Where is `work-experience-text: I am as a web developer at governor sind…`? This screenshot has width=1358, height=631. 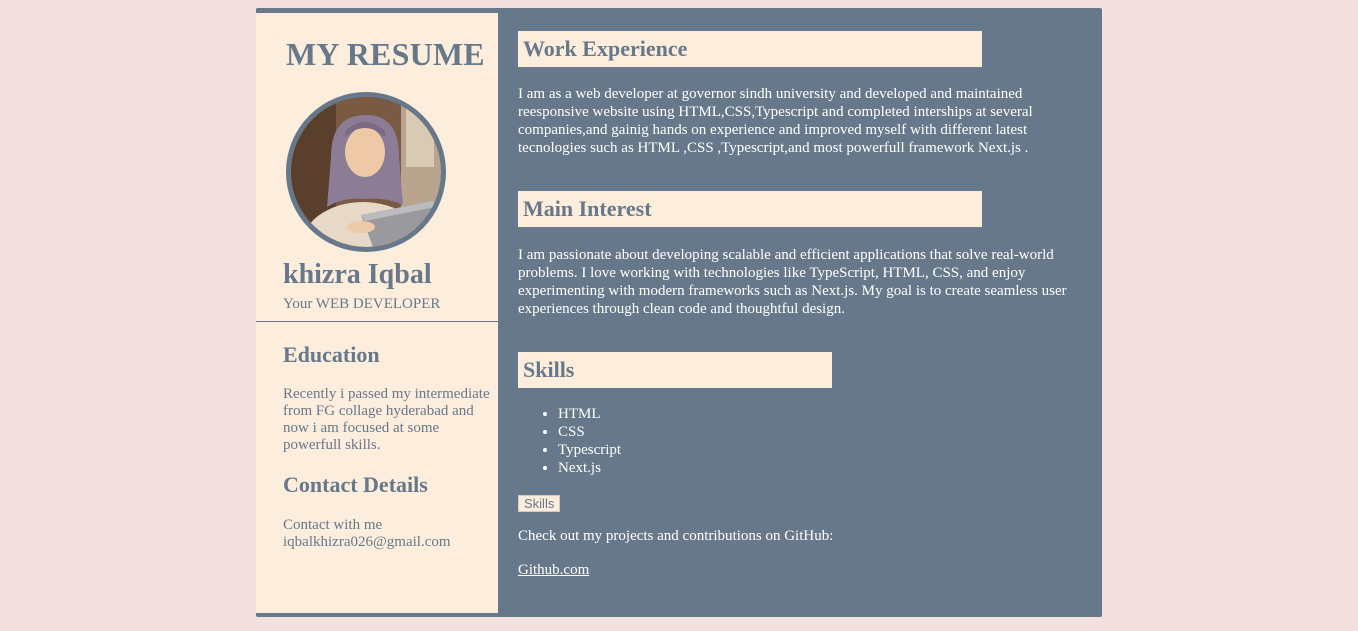
work-experience-text: I am as a web developer at governor sind… is located at coordinates (775, 121).